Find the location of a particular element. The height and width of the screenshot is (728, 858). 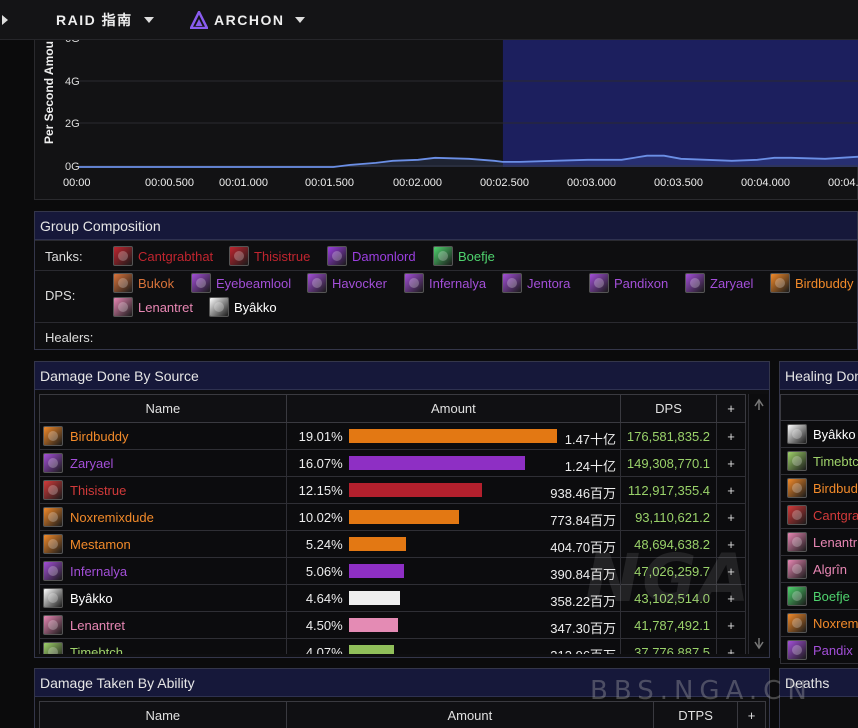

tank-player: Thisistrue is located at coordinates (269, 256).